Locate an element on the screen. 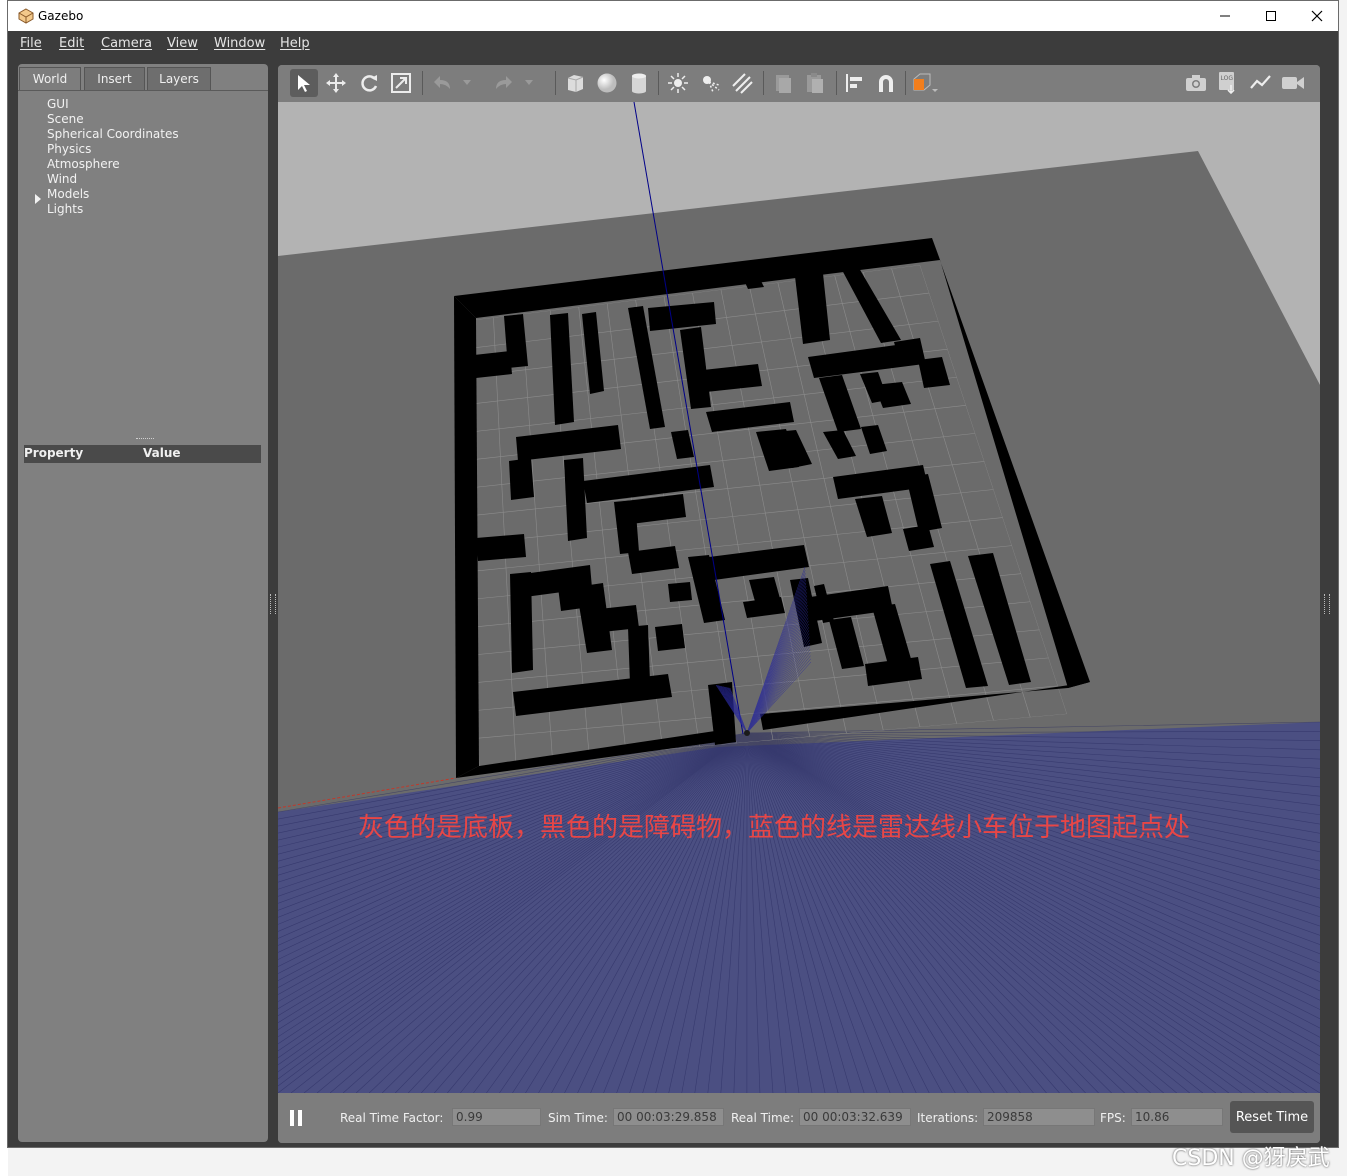 This screenshot has height=1176, width=1347. tree-item-atmosphere: Atmosphere is located at coordinates (83, 164).